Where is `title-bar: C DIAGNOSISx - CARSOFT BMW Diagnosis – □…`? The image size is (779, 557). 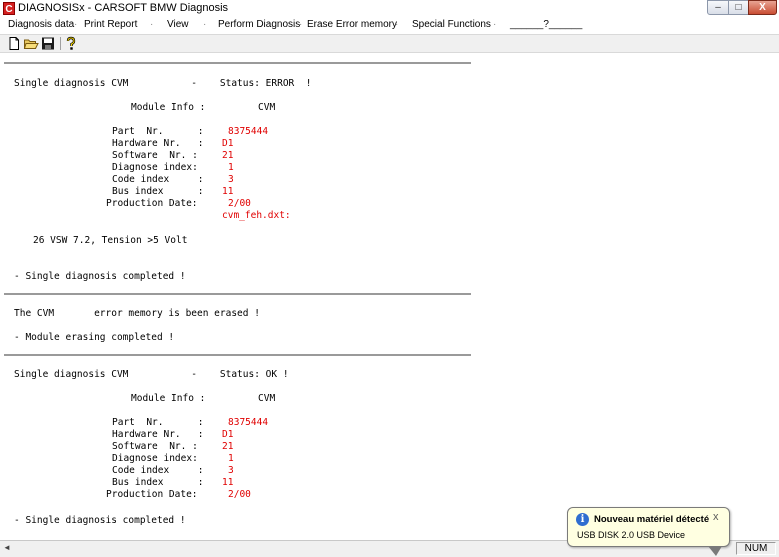
title-bar: C DIAGNOSISx - CARSOFT BMW Diagnosis – □… is located at coordinates (389, 9).